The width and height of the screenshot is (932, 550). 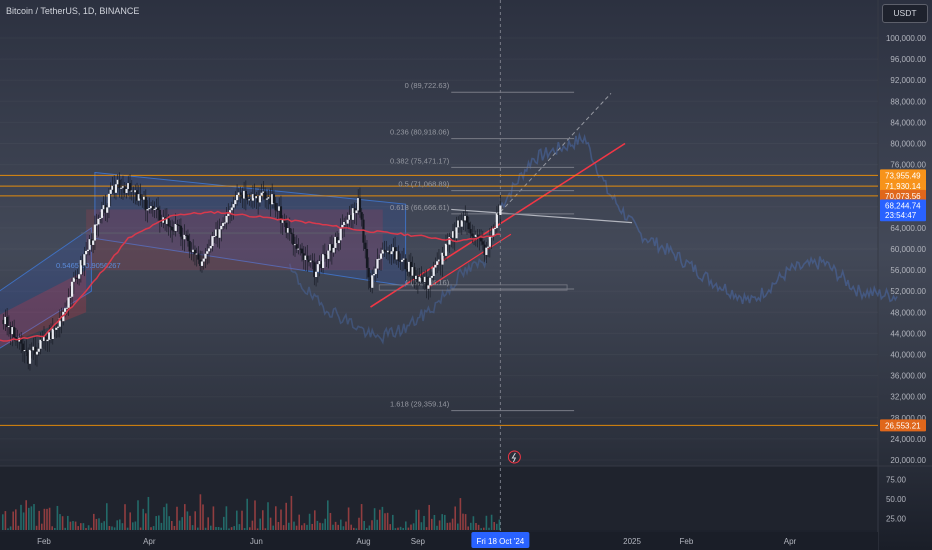 What do you see at coordinates (514, 457) in the screenshot?
I see `lightning-icon` at bounding box center [514, 457].